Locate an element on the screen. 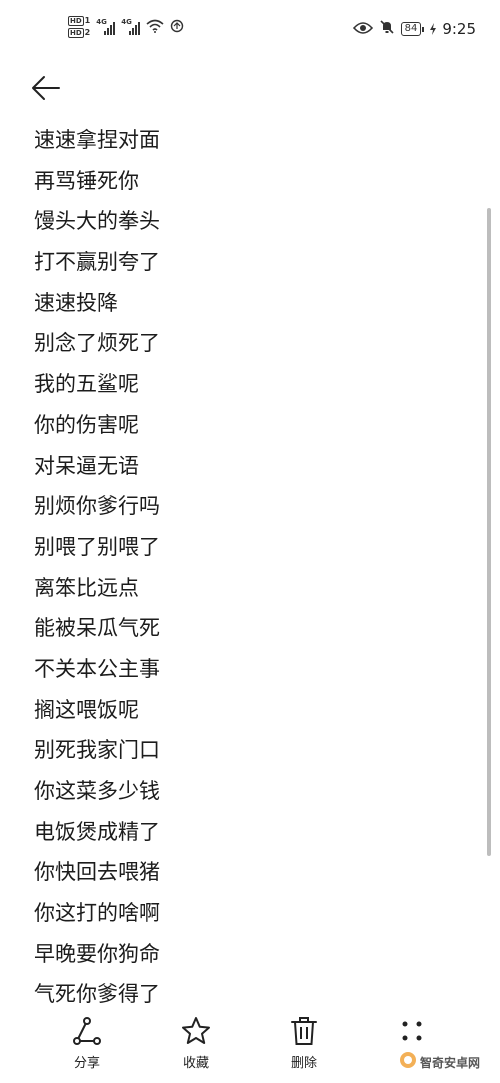  watermark-text: 智奇安卓网 is located at coordinates (450, 1062).